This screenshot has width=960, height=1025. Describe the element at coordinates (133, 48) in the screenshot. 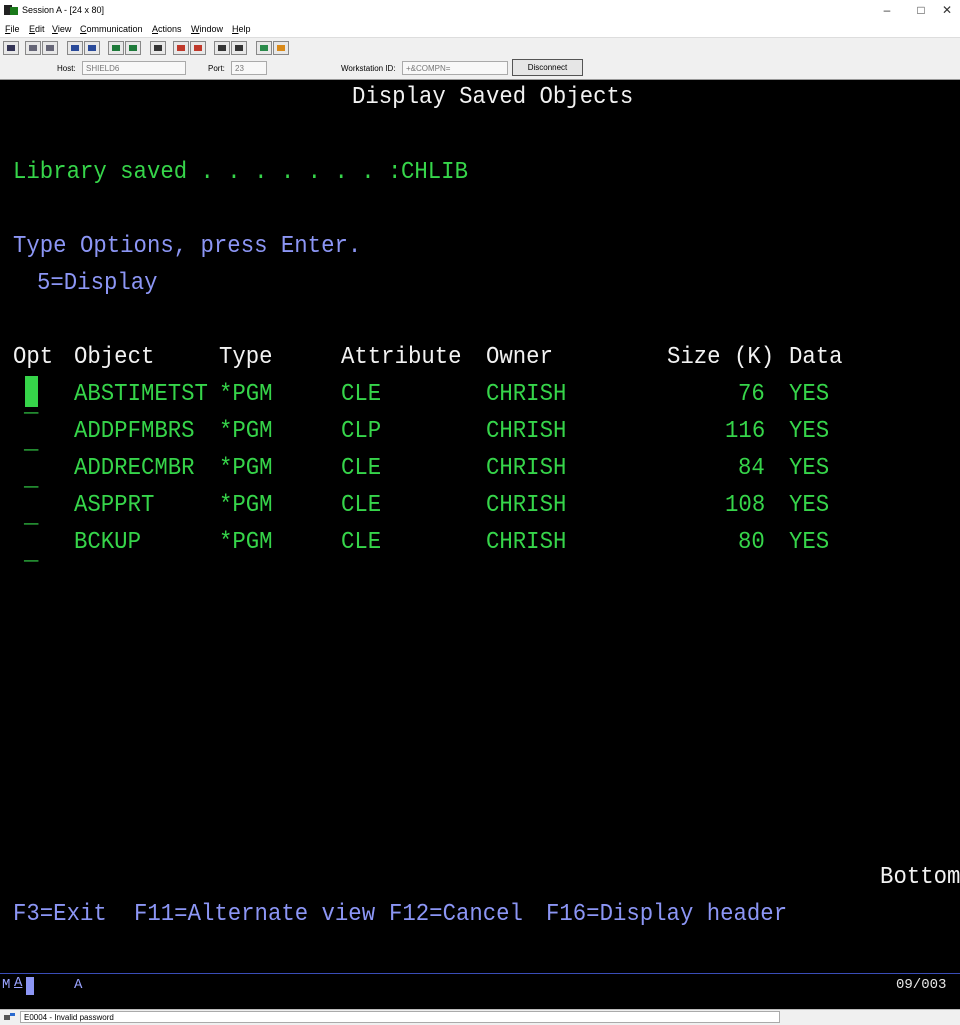

I see `keypad-icon` at that location.